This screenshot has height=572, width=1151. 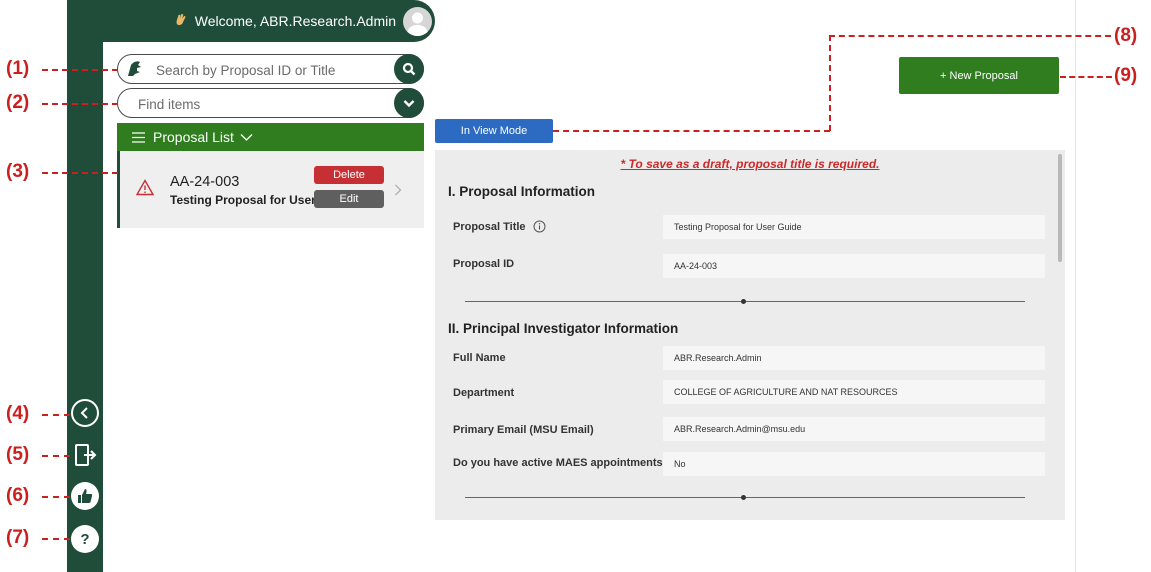 What do you see at coordinates (854, 227) in the screenshot?
I see `field-value-proposal-title: Testing Proposal for User Guide` at bounding box center [854, 227].